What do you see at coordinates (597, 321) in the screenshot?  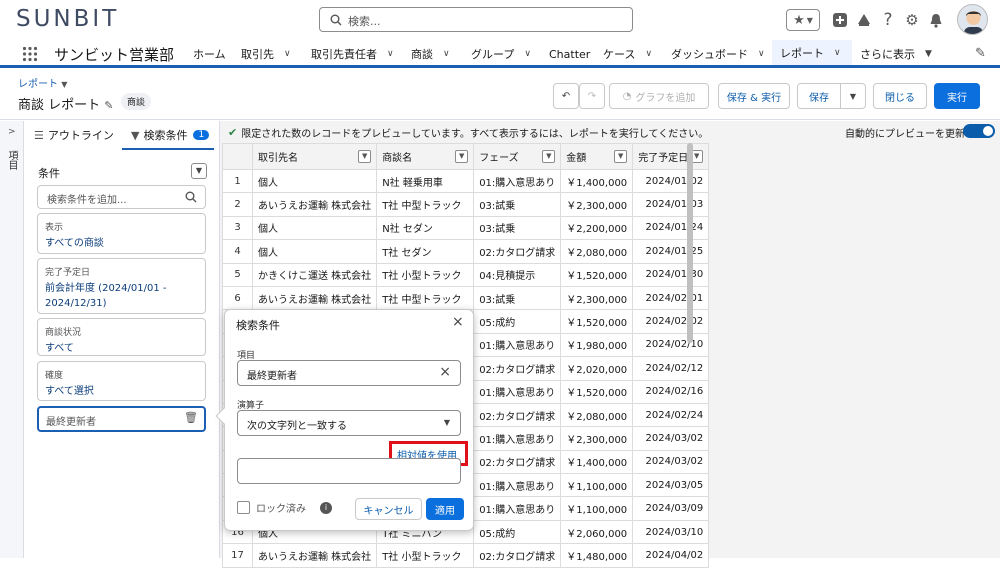 I see `table-cell: ￥1,520,000` at bounding box center [597, 321].